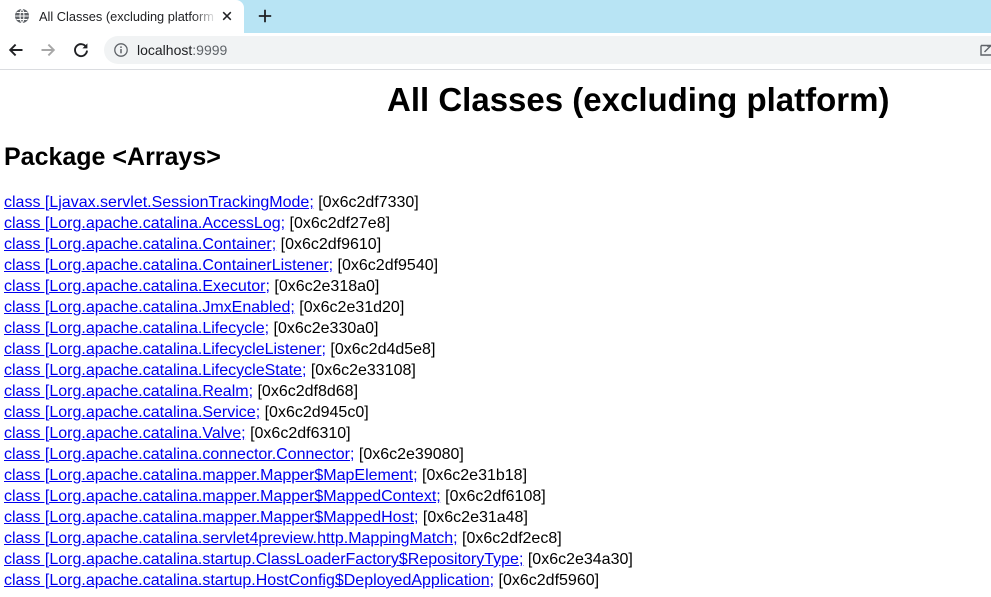 This screenshot has width=991, height=597. What do you see at coordinates (411, 454) in the screenshot?
I see `object-address: [0x6c2e39080]` at bounding box center [411, 454].